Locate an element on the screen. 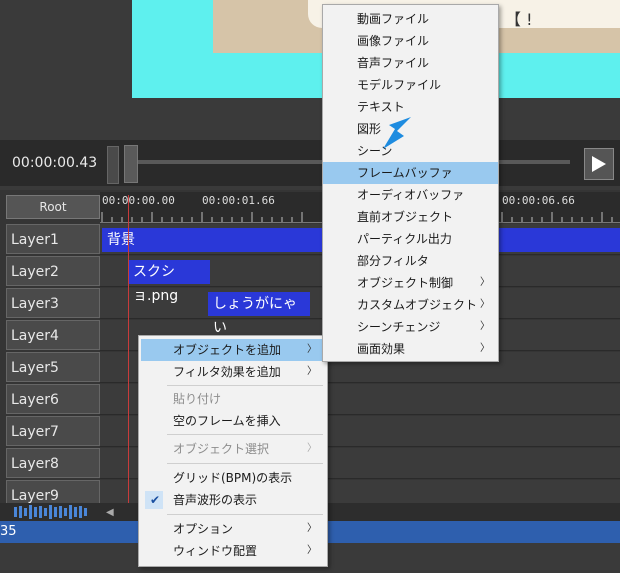 The image size is (620, 573). submenu-model-file: モデルファイル is located at coordinates (410, 85).